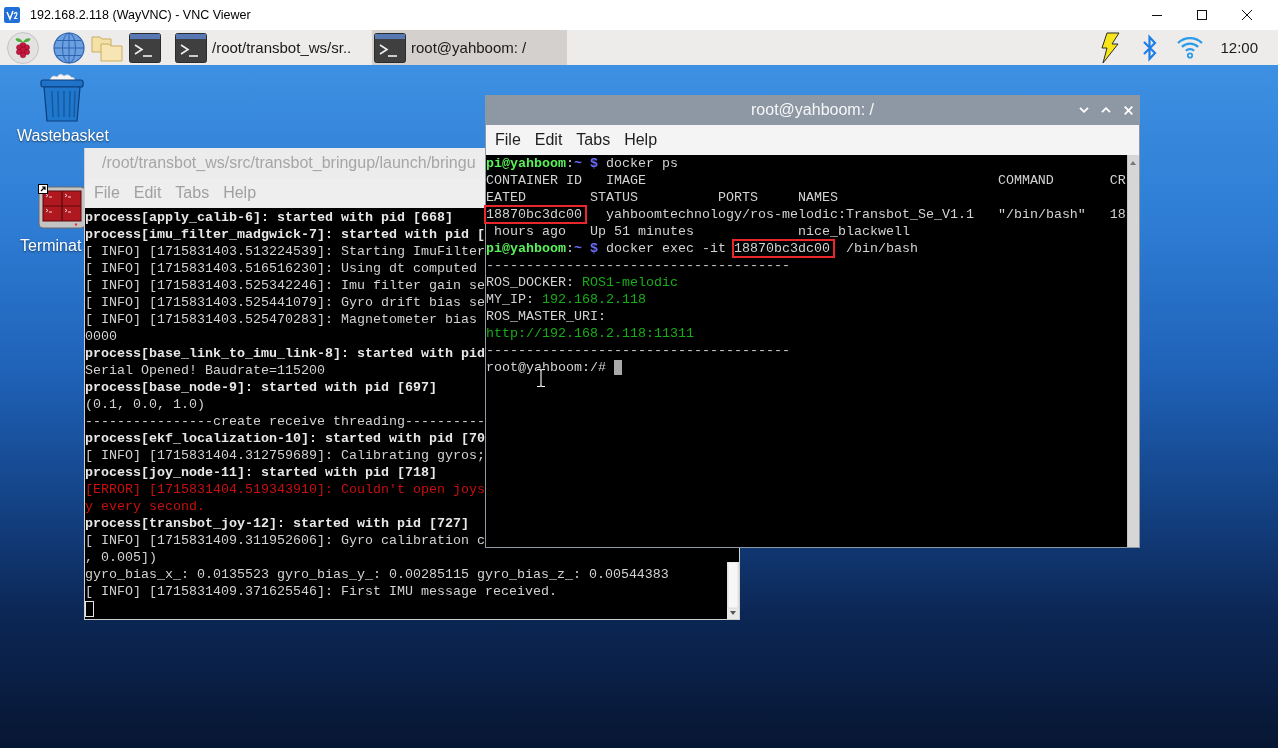  Describe the element at coordinates (469, 47) in the screenshot. I see `taskbar-button: root@yahboom: /` at that location.